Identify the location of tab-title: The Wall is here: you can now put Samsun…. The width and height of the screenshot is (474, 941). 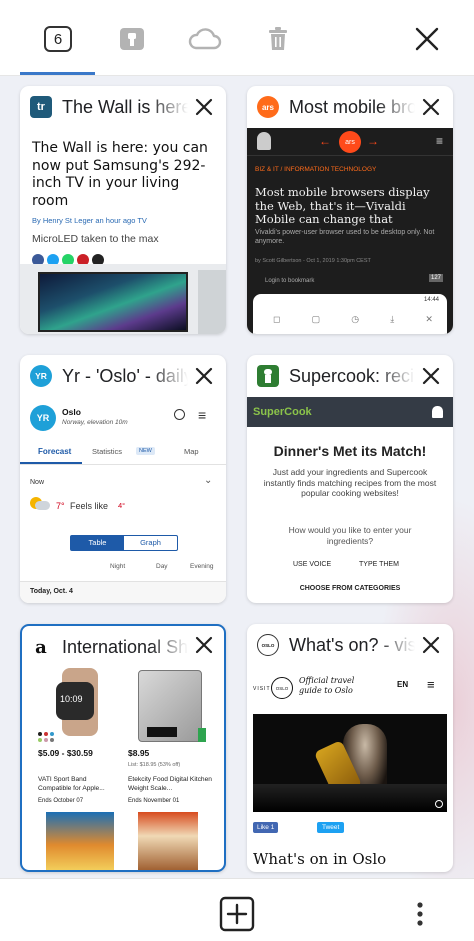
(125, 106).